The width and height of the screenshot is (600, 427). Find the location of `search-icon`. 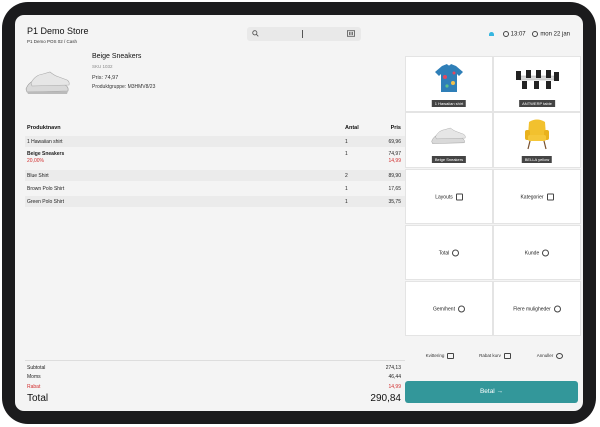

search-icon is located at coordinates (255, 33).